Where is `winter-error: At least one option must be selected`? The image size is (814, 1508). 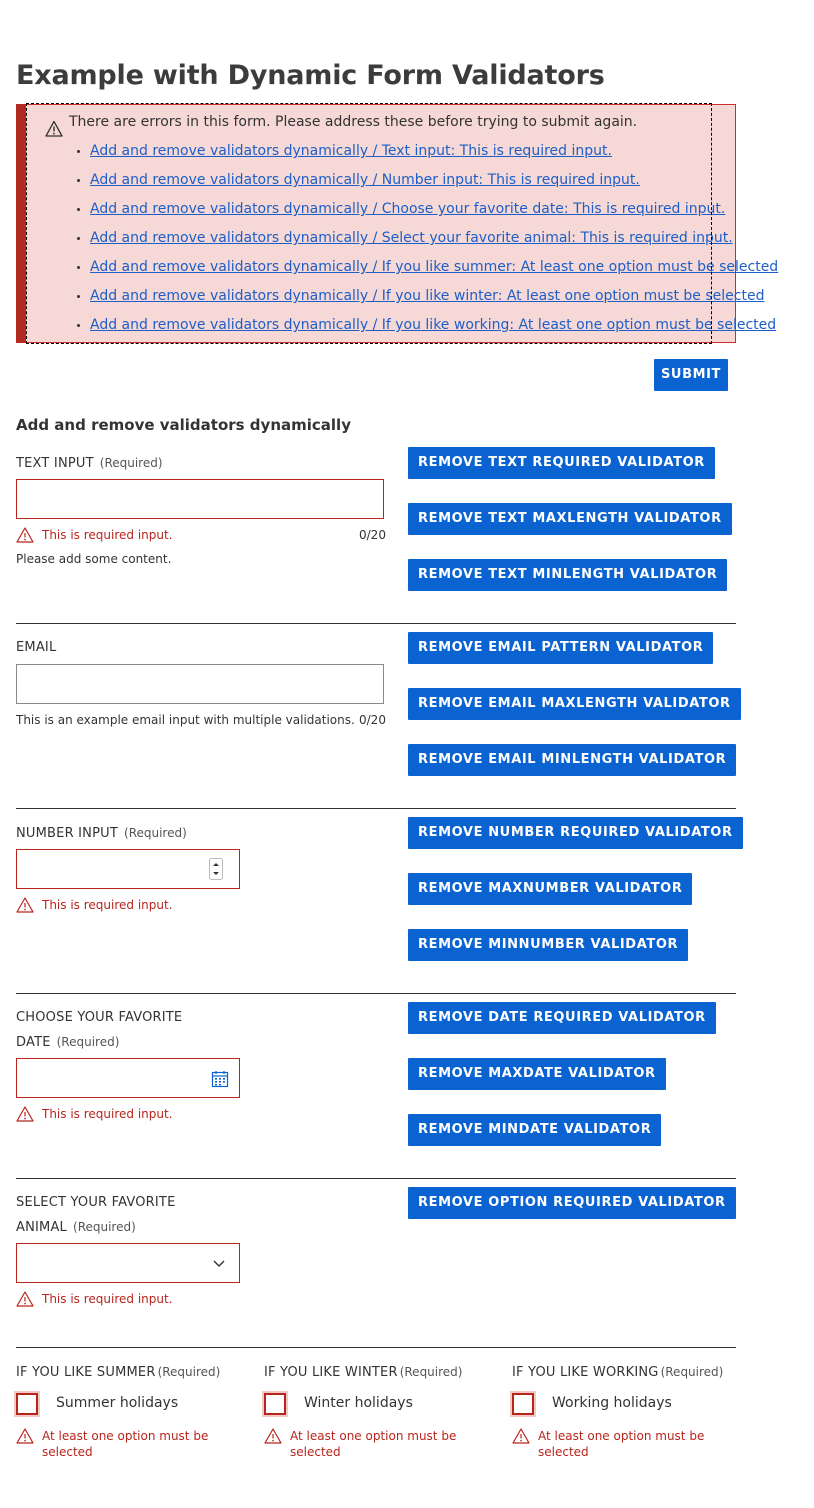 winter-error: At least one option must be selected is located at coordinates (374, 1444).